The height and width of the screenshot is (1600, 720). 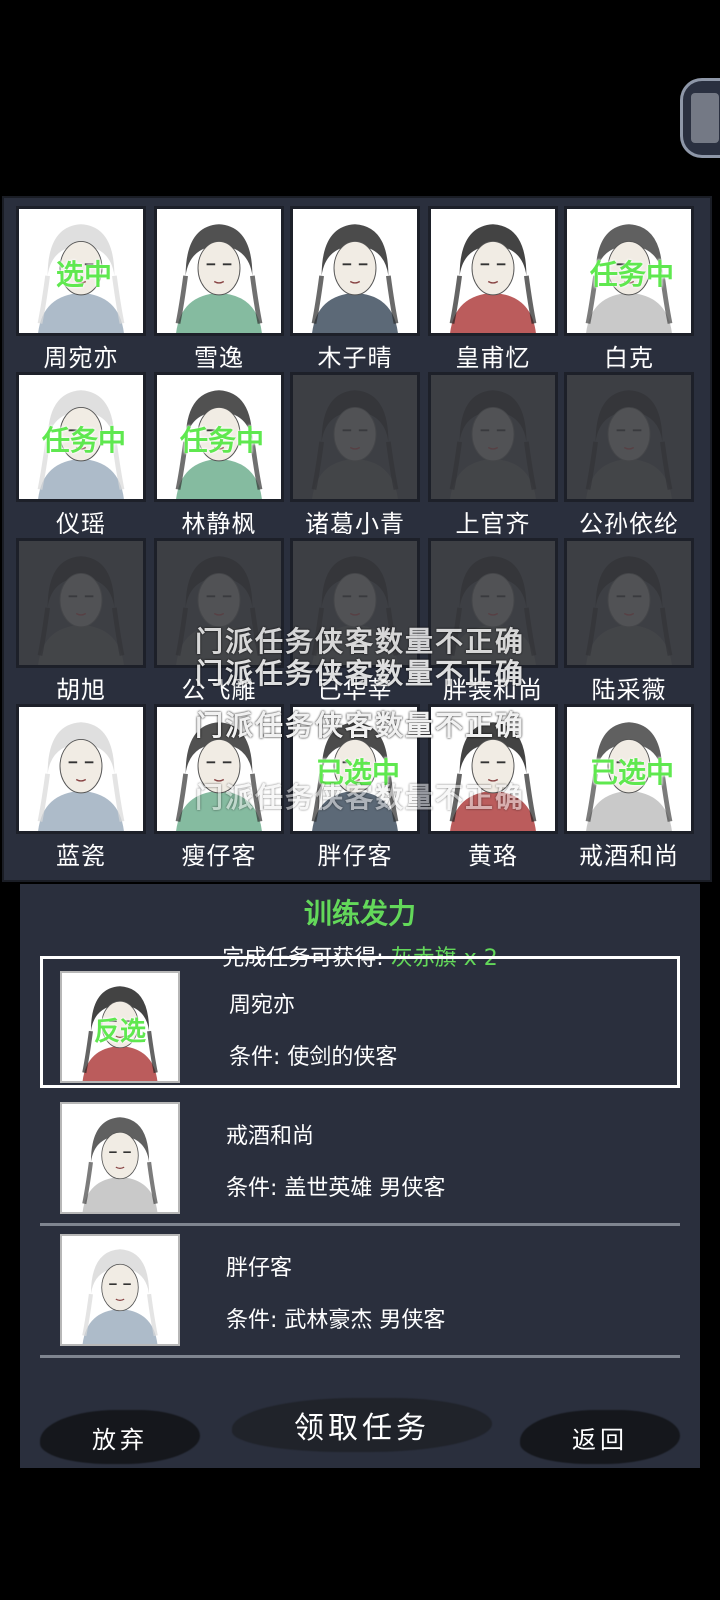 What do you see at coordinates (259, 1268) in the screenshot?
I see `requirement-hero-name: 胖仔客` at bounding box center [259, 1268].